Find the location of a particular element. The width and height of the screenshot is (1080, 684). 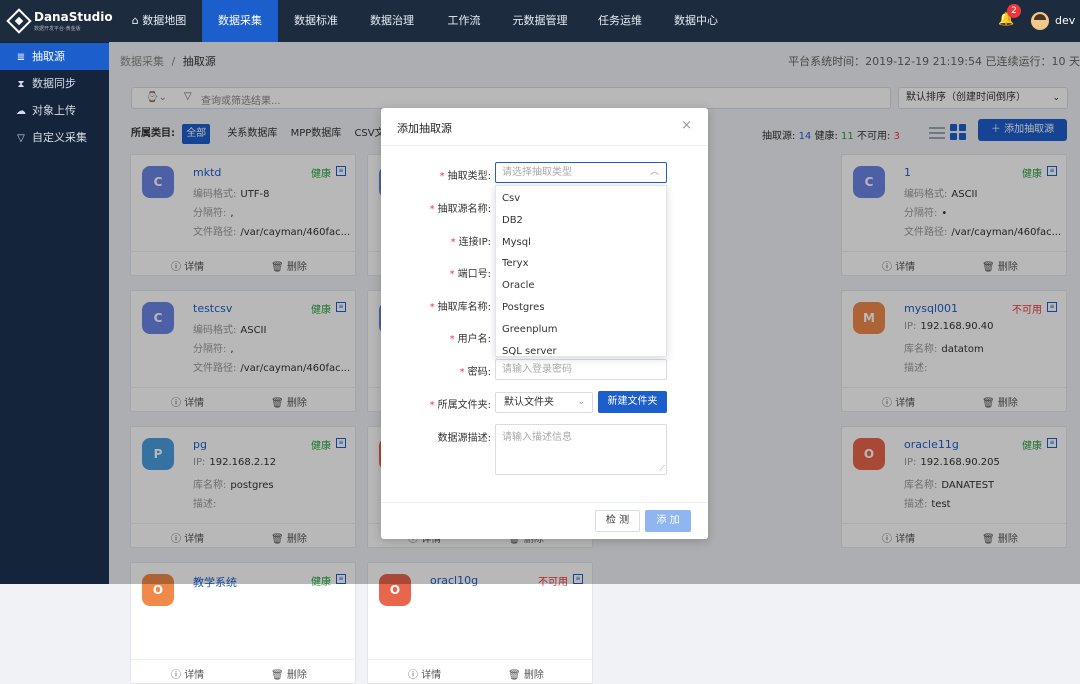

brand-name: DanaStudio is located at coordinates (73, 17).